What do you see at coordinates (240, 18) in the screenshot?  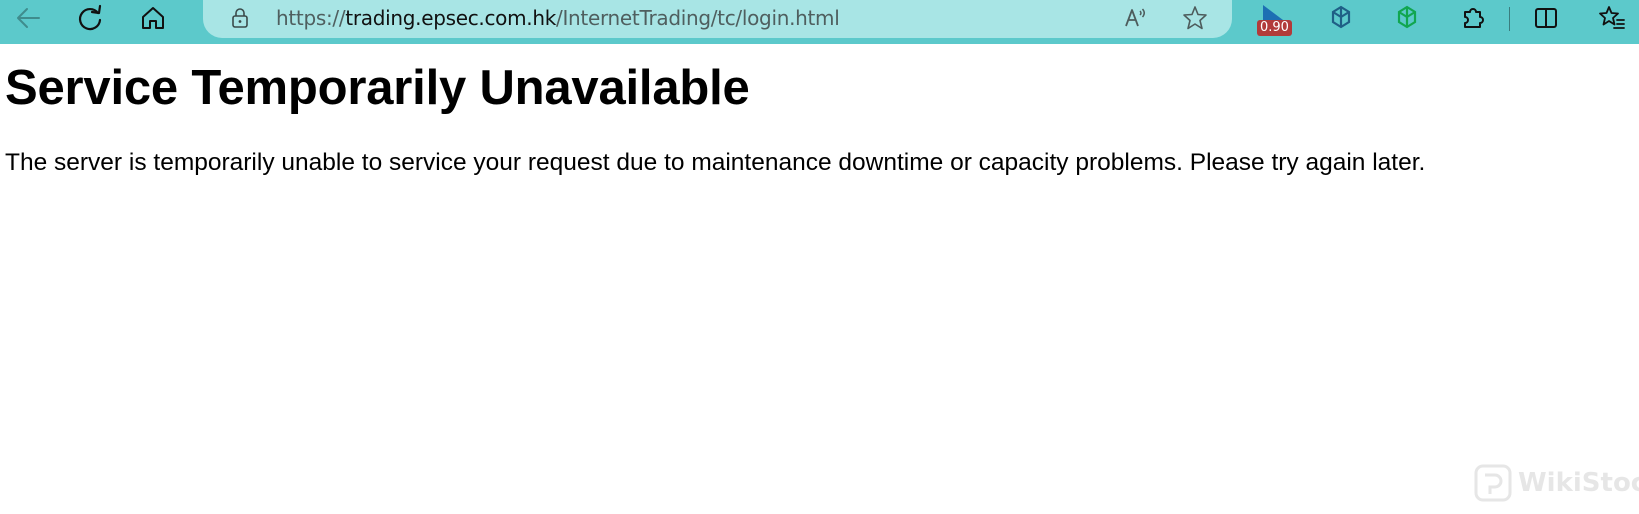 I see `lock-icon` at bounding box center [240, 18].